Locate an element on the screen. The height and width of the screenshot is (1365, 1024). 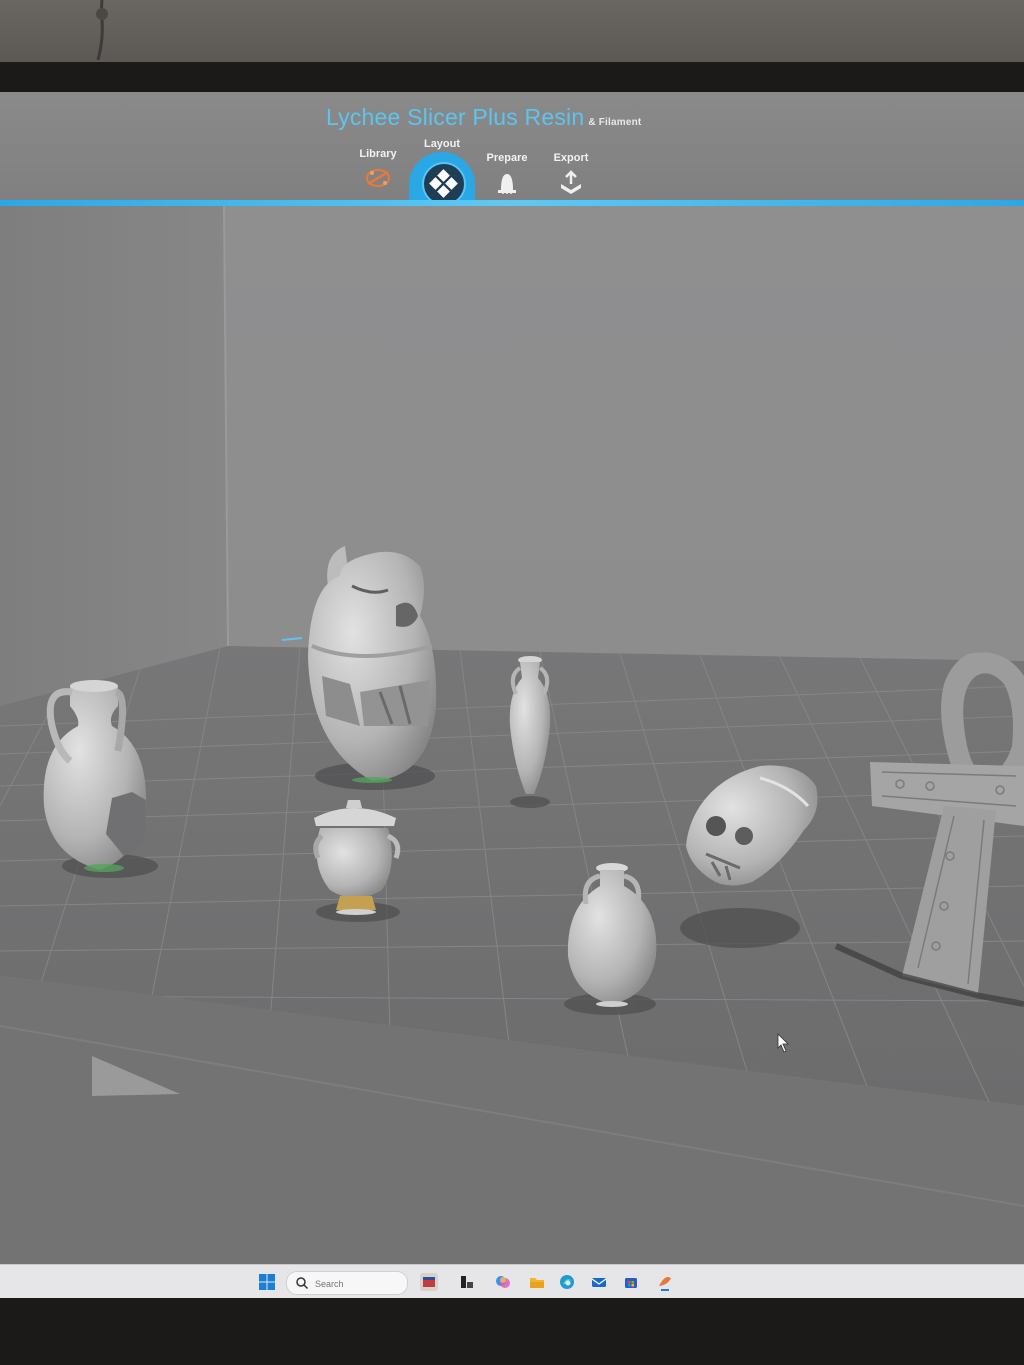
start-icon is located at coordinates (267, 1282).